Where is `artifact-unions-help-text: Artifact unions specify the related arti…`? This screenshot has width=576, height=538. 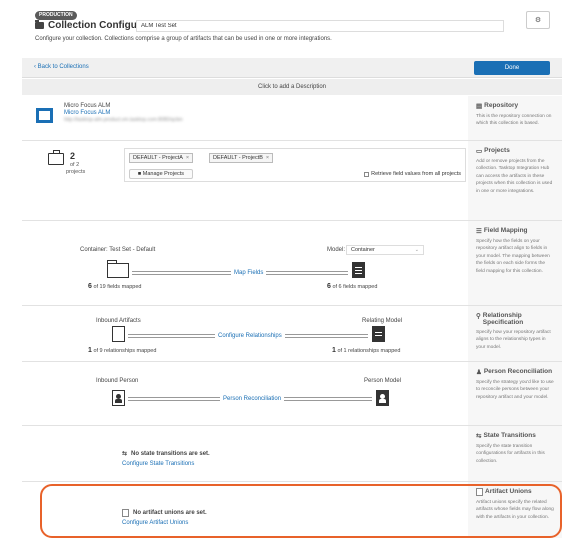 artifact-unions-help-text: Artifact unions specify the related arti… is located at coordinates (515, 510).